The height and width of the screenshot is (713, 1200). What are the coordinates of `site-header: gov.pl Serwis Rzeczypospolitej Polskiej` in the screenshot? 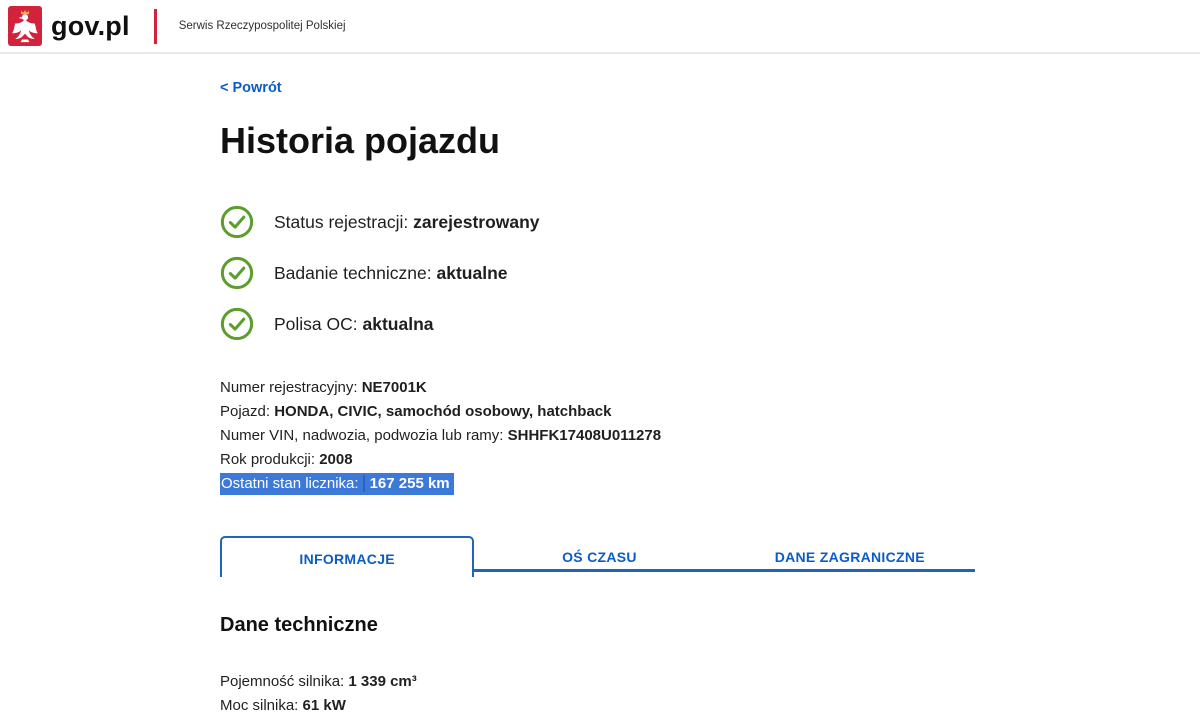 It's located at (600, 27).